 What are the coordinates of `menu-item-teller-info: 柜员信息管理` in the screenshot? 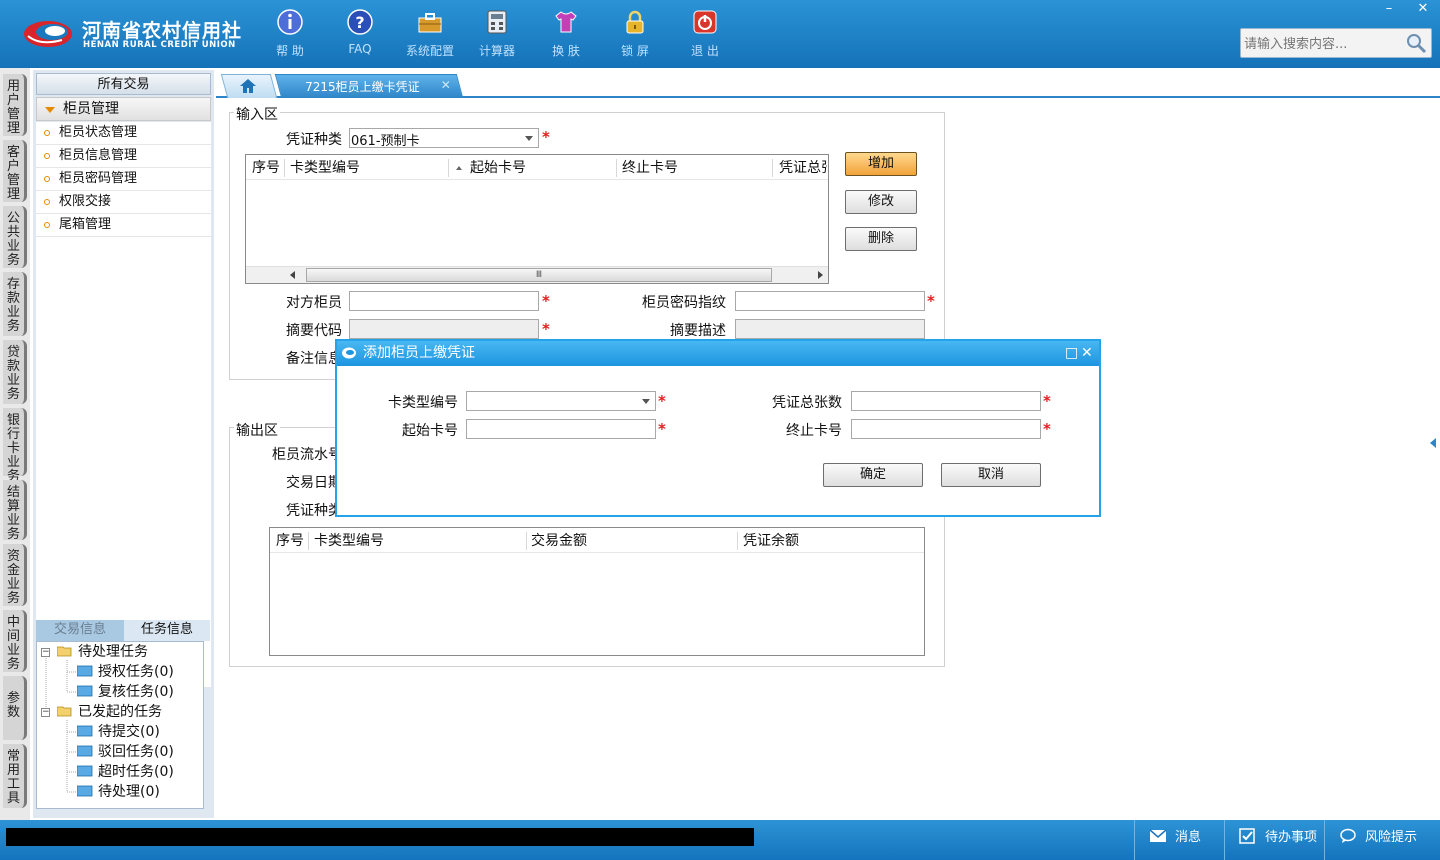 It's located at (123, 156).